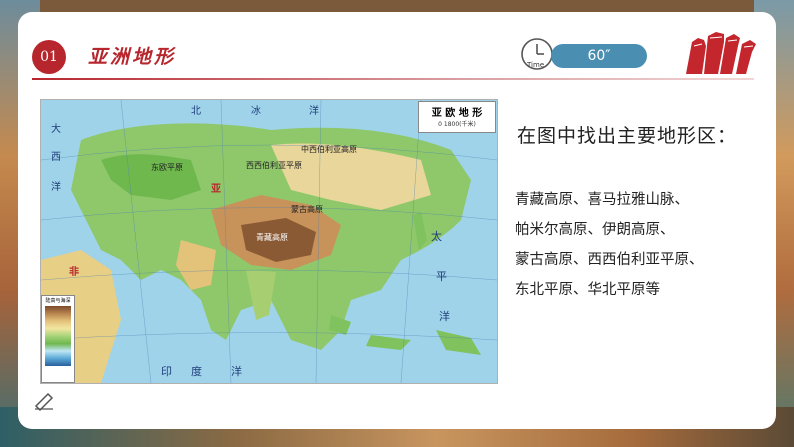 The height and width of the screenshot is (447, 794). Describe the element at coordinates (393, 79) in the screenshot. I see `title-underline` at that location.